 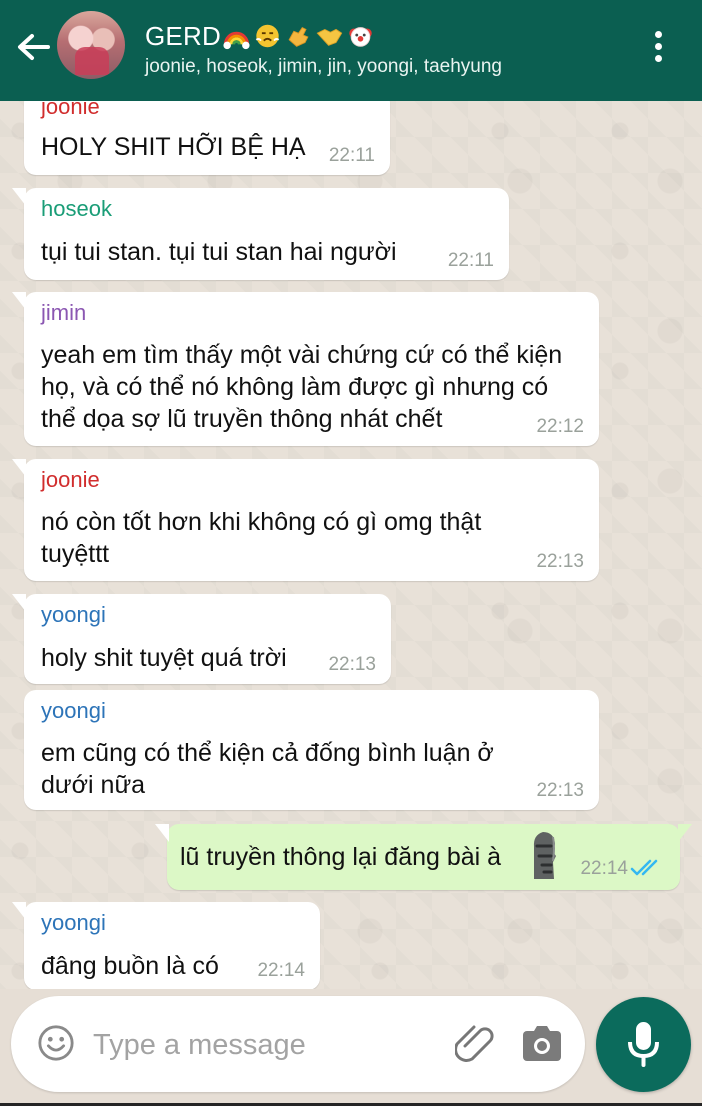 What do you see at coordinates (253, 1045) in the screenshot?
I see `message-input` at bounding box center [253, 1045].